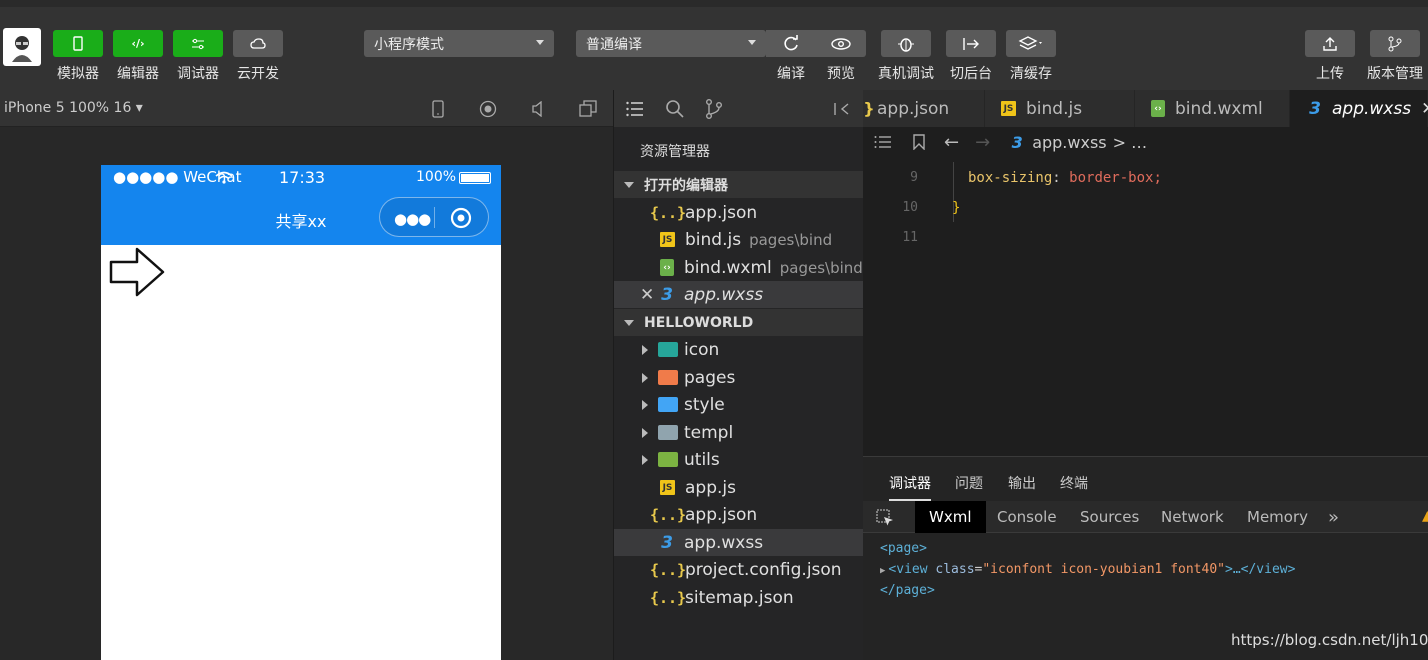  I want to click on layers-icon, so click(1030, 42).